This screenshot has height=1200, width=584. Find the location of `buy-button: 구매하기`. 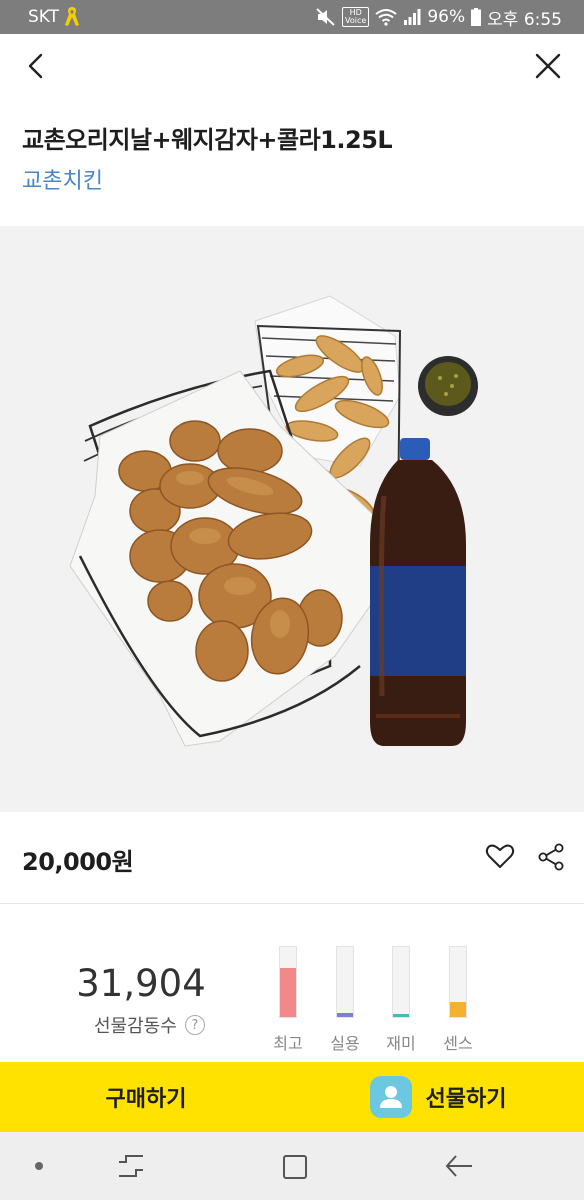

buy-button: 구매하기 is located at coordinates (146, 1097).